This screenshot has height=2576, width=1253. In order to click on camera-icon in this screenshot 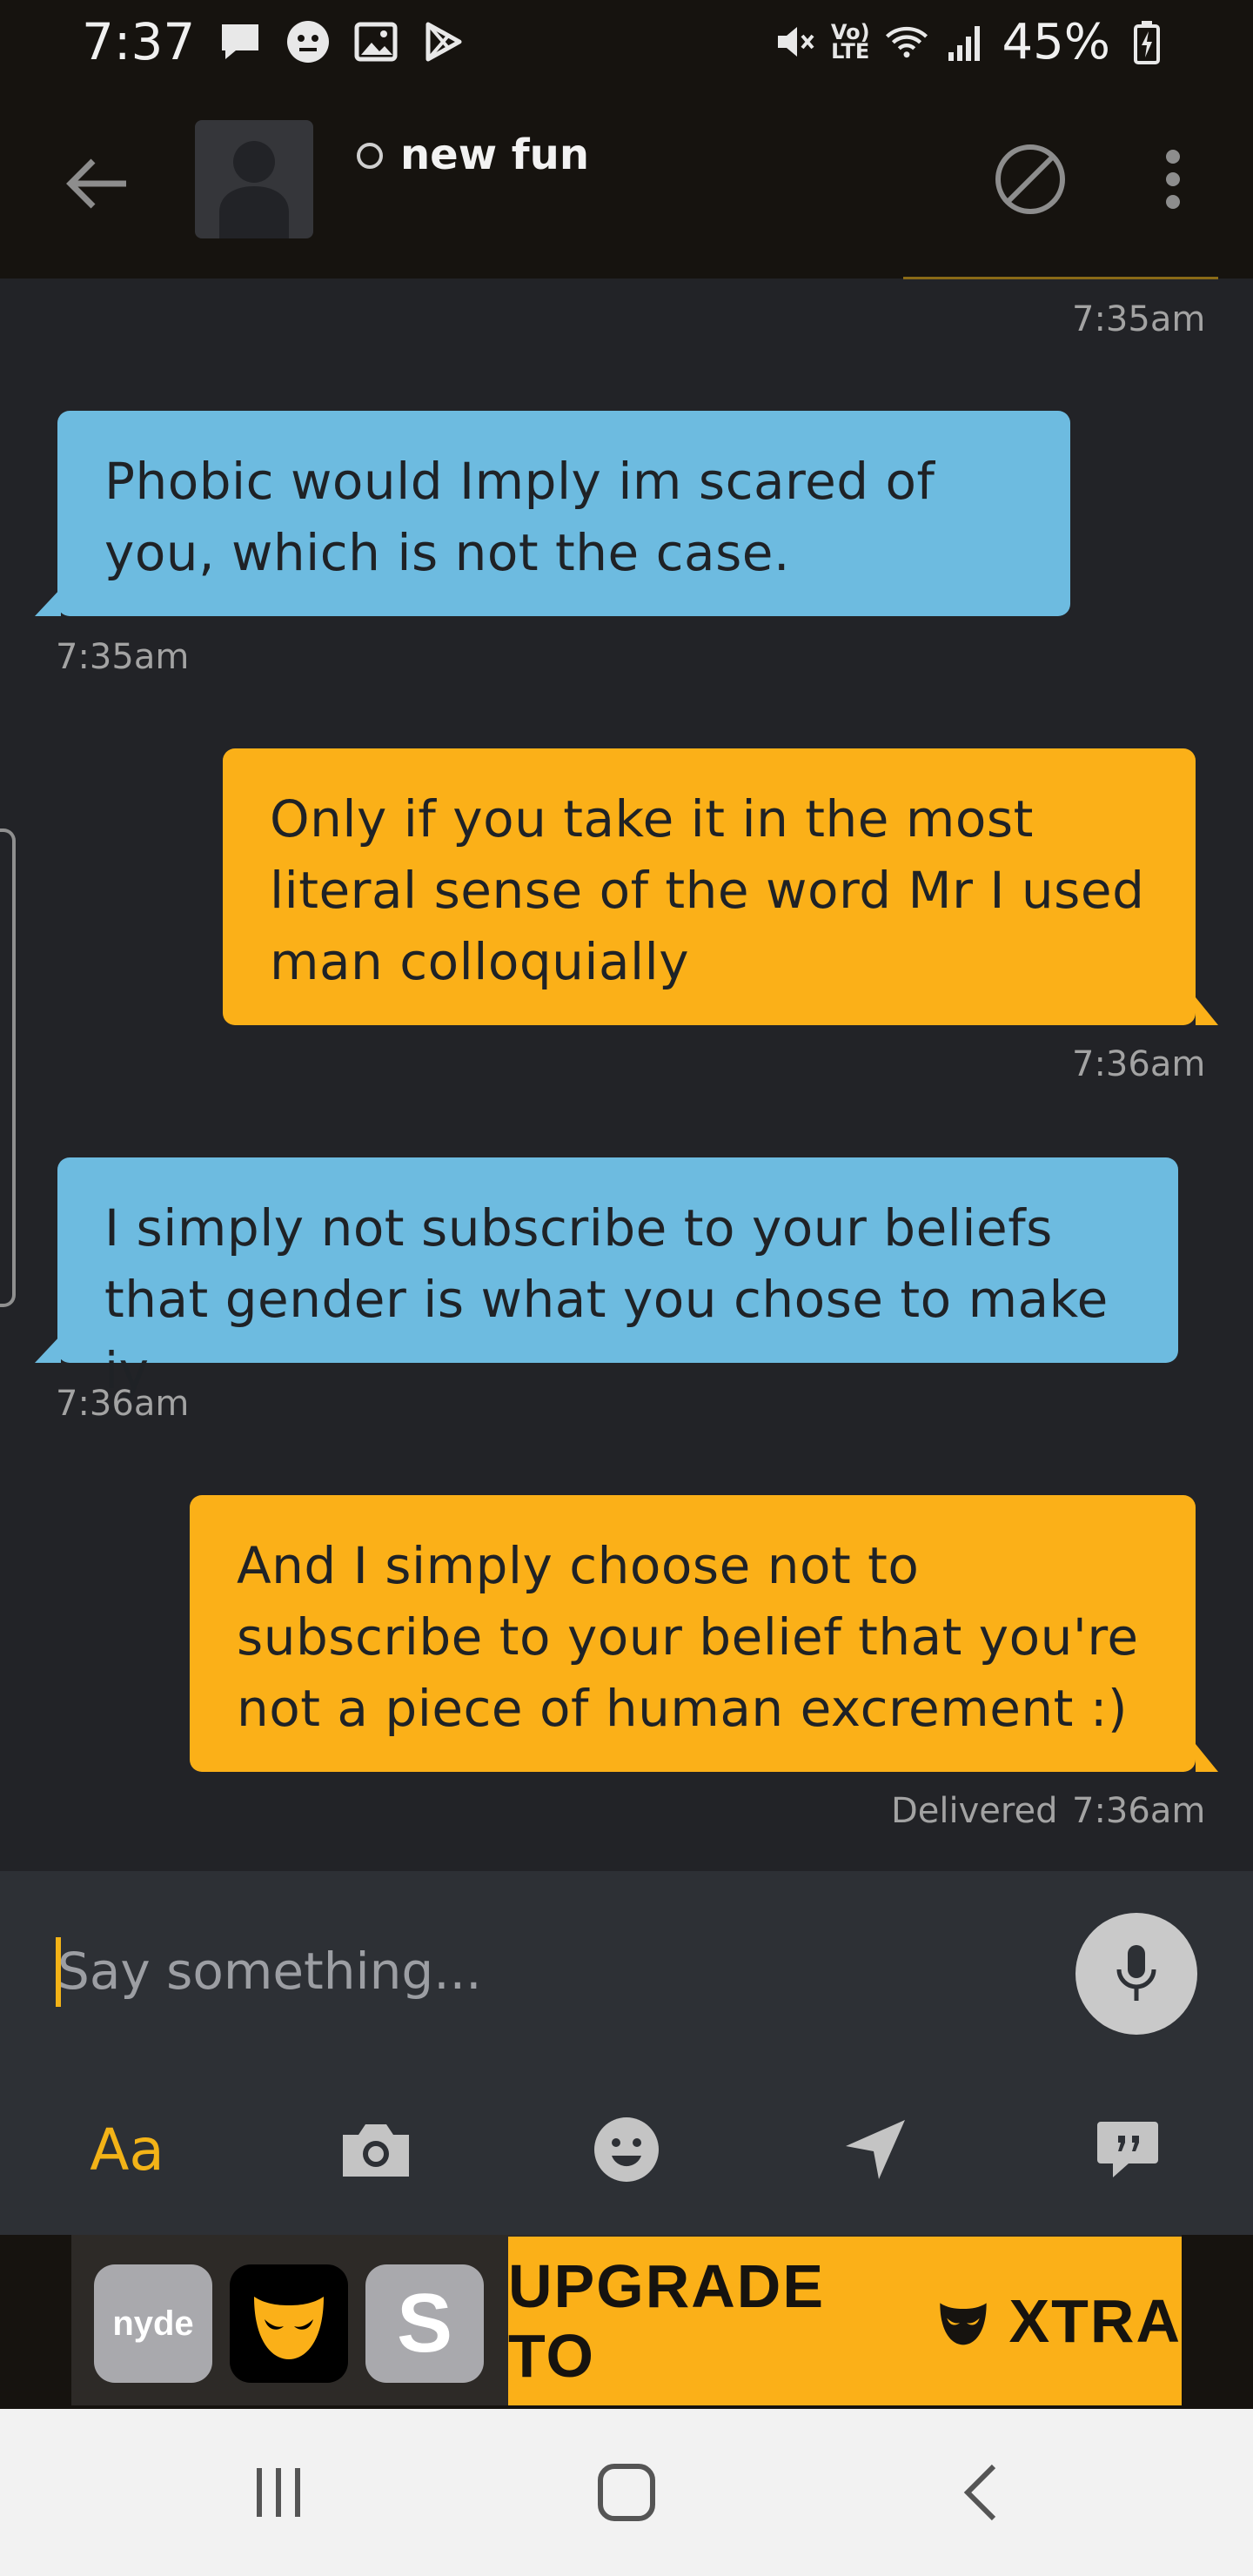, I will do `click(376, 2151)`.